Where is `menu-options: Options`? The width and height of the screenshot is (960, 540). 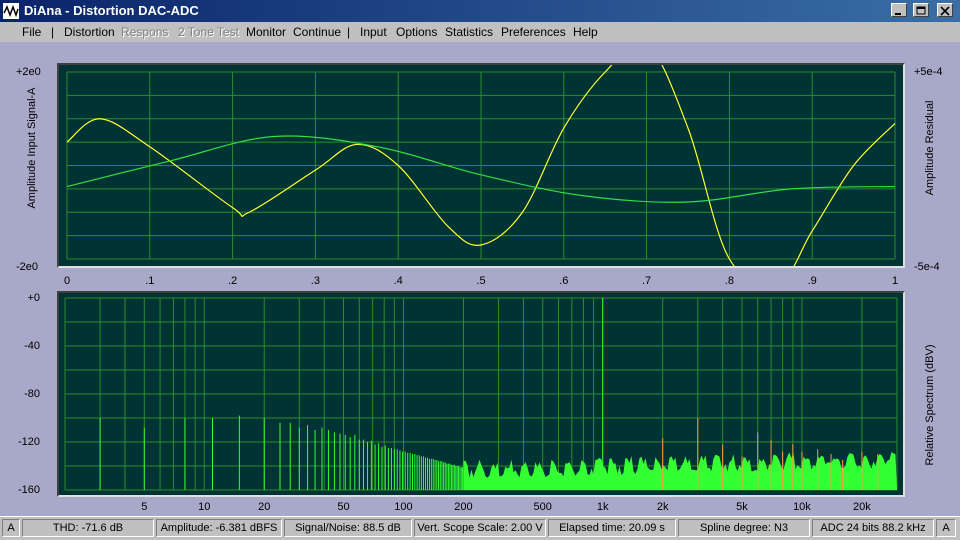
menu-options: Options is located at coordinates (416, 32).